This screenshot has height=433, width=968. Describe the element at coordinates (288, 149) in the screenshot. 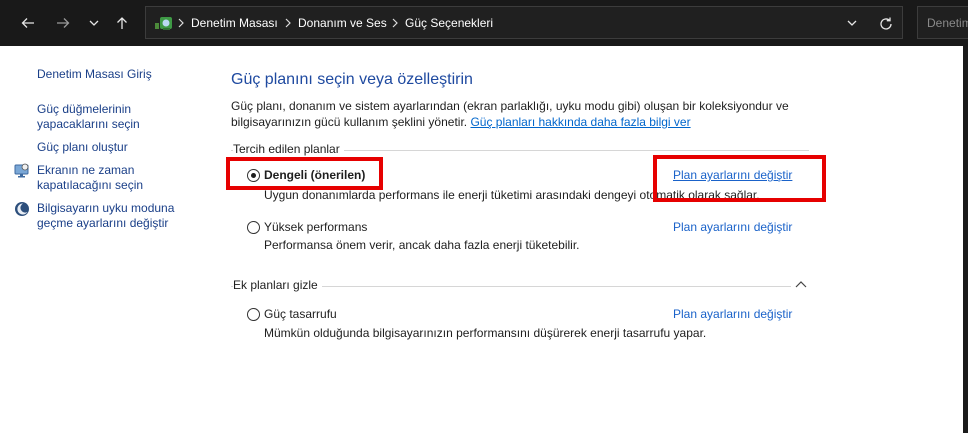

I see `section-label: Tercih edilen planlar` at that location.